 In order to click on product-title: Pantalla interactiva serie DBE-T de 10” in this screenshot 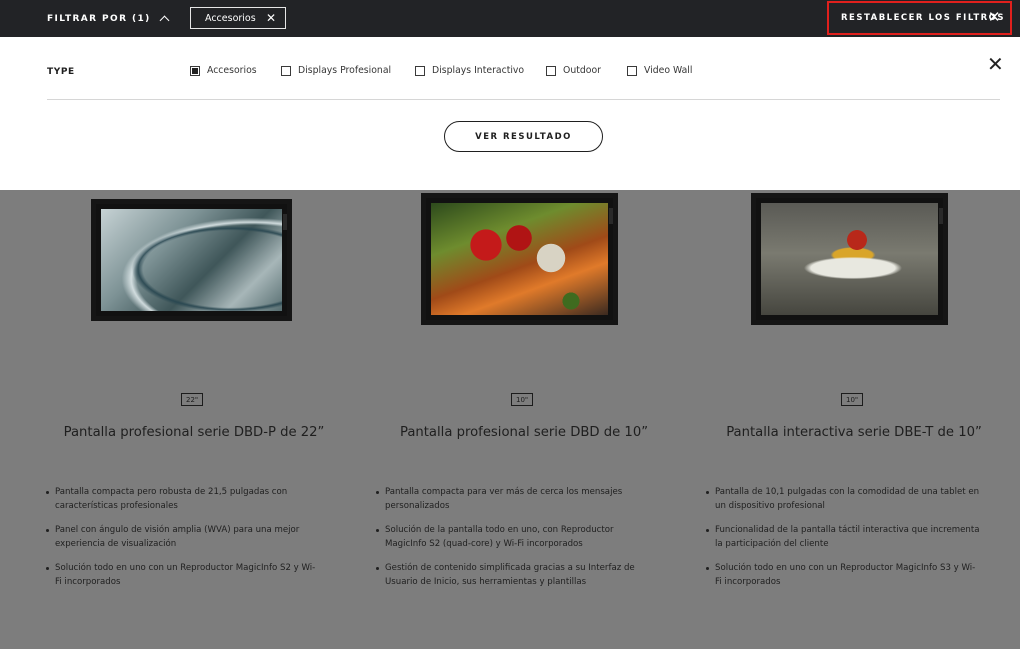, I will do `click(854, 432)`.